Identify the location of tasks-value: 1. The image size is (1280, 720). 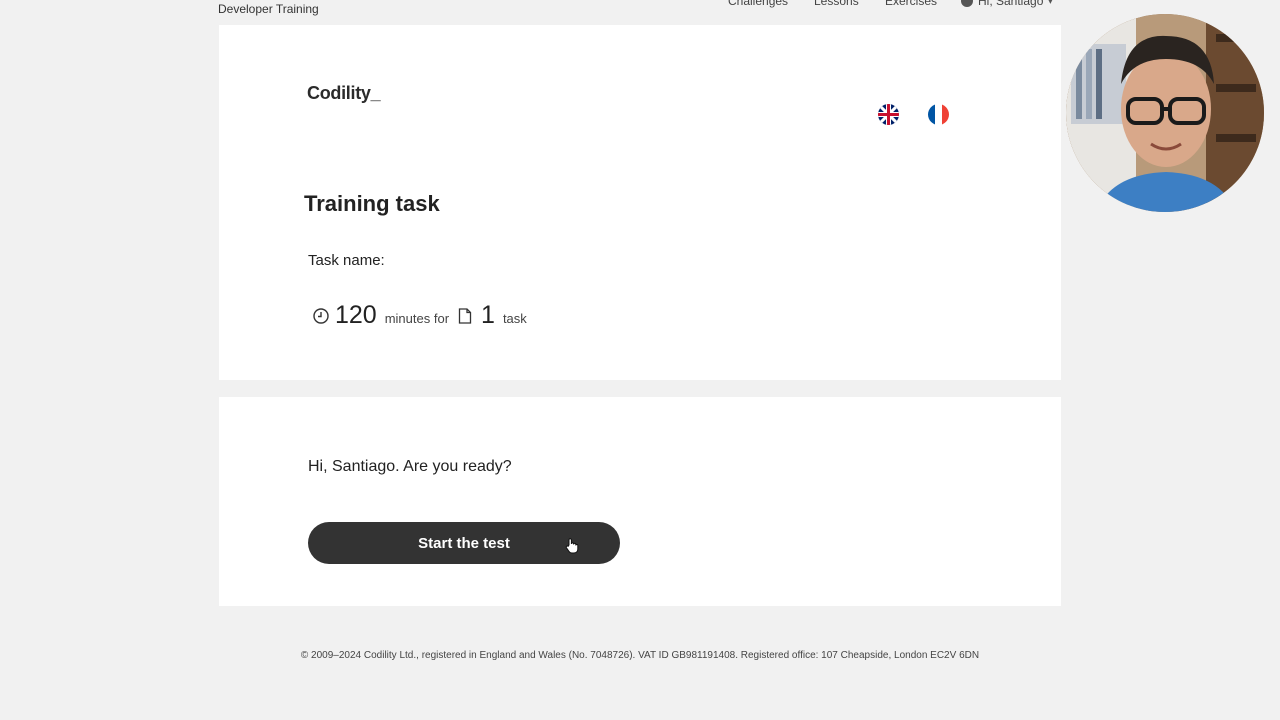
(488, 315).